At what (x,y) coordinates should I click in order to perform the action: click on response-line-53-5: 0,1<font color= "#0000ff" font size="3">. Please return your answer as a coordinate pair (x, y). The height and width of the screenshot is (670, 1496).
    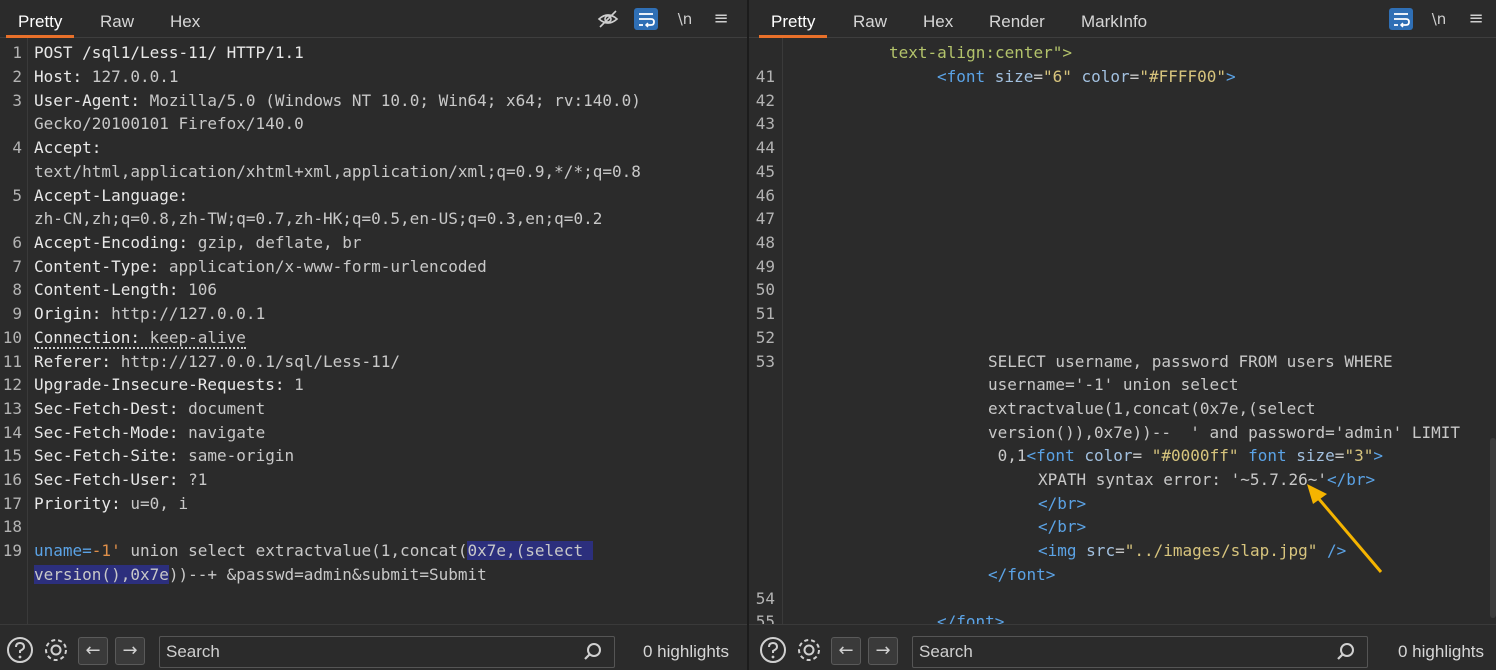
    Looking at the image, I should click on (1185, 455).